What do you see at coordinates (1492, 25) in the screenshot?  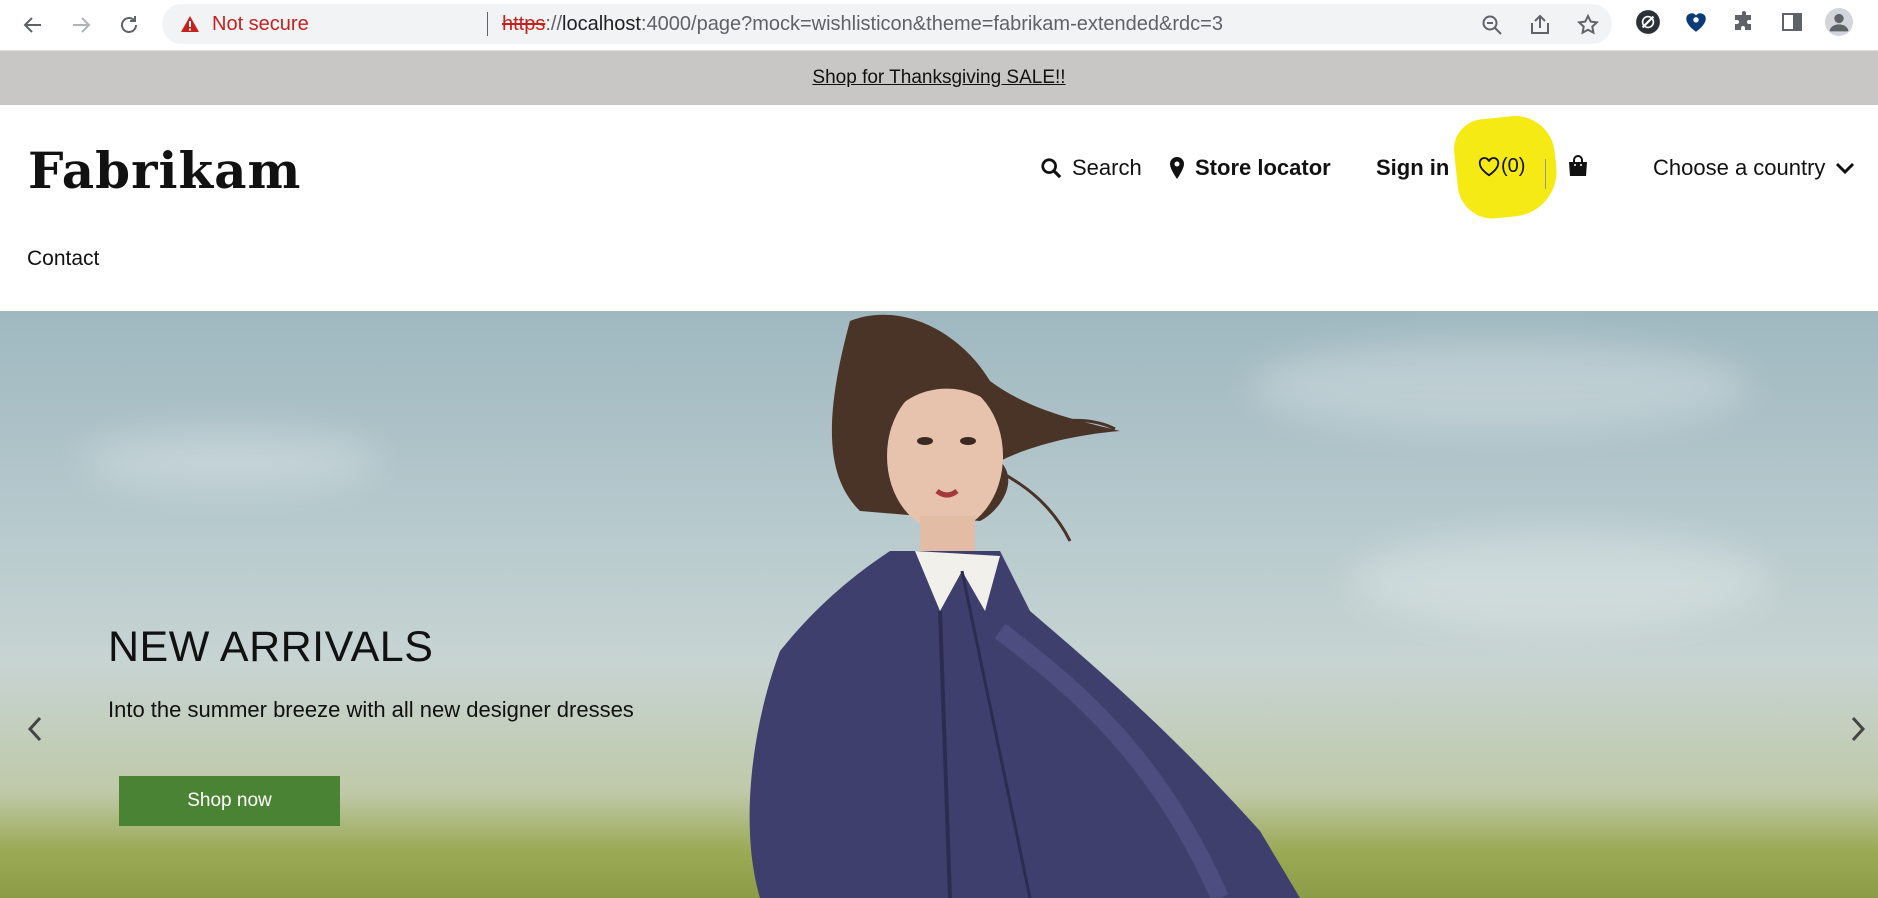 I see `zoom-icon` at bounding box center [1492, 25].